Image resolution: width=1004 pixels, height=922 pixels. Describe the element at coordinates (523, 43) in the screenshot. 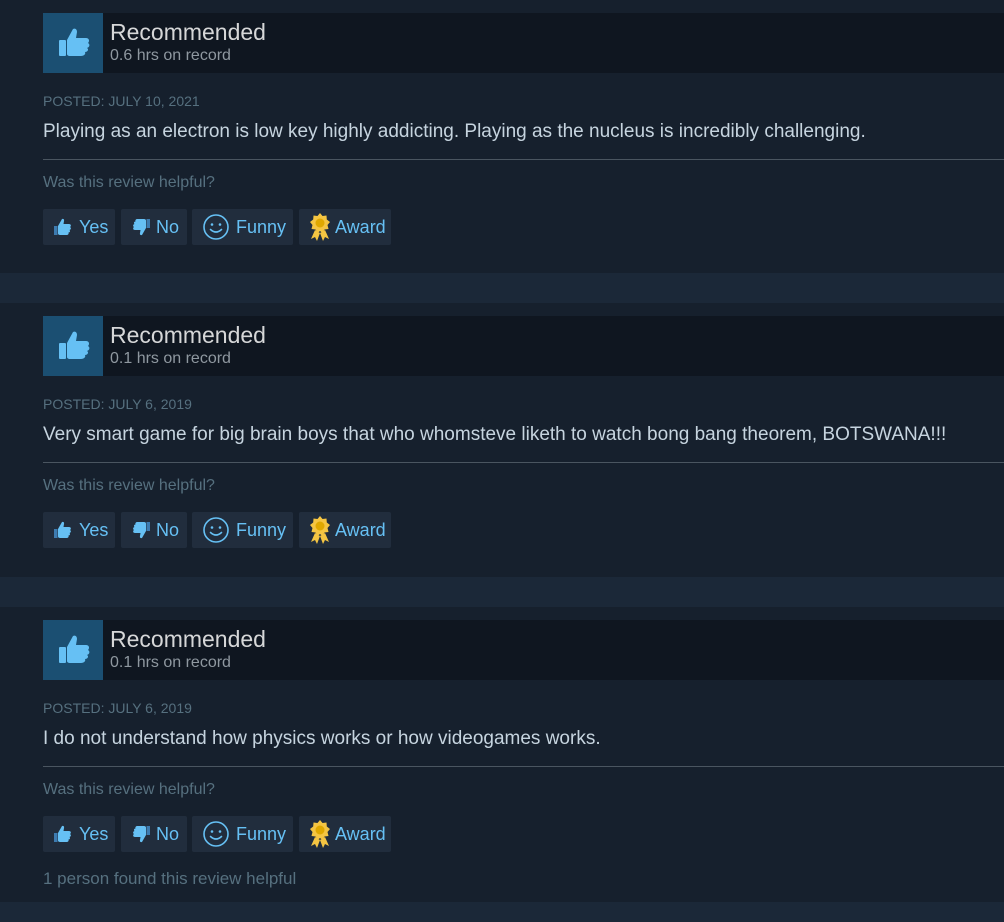

I see `review-vote-header: Recommended 0.6 hrs on record` at that location.